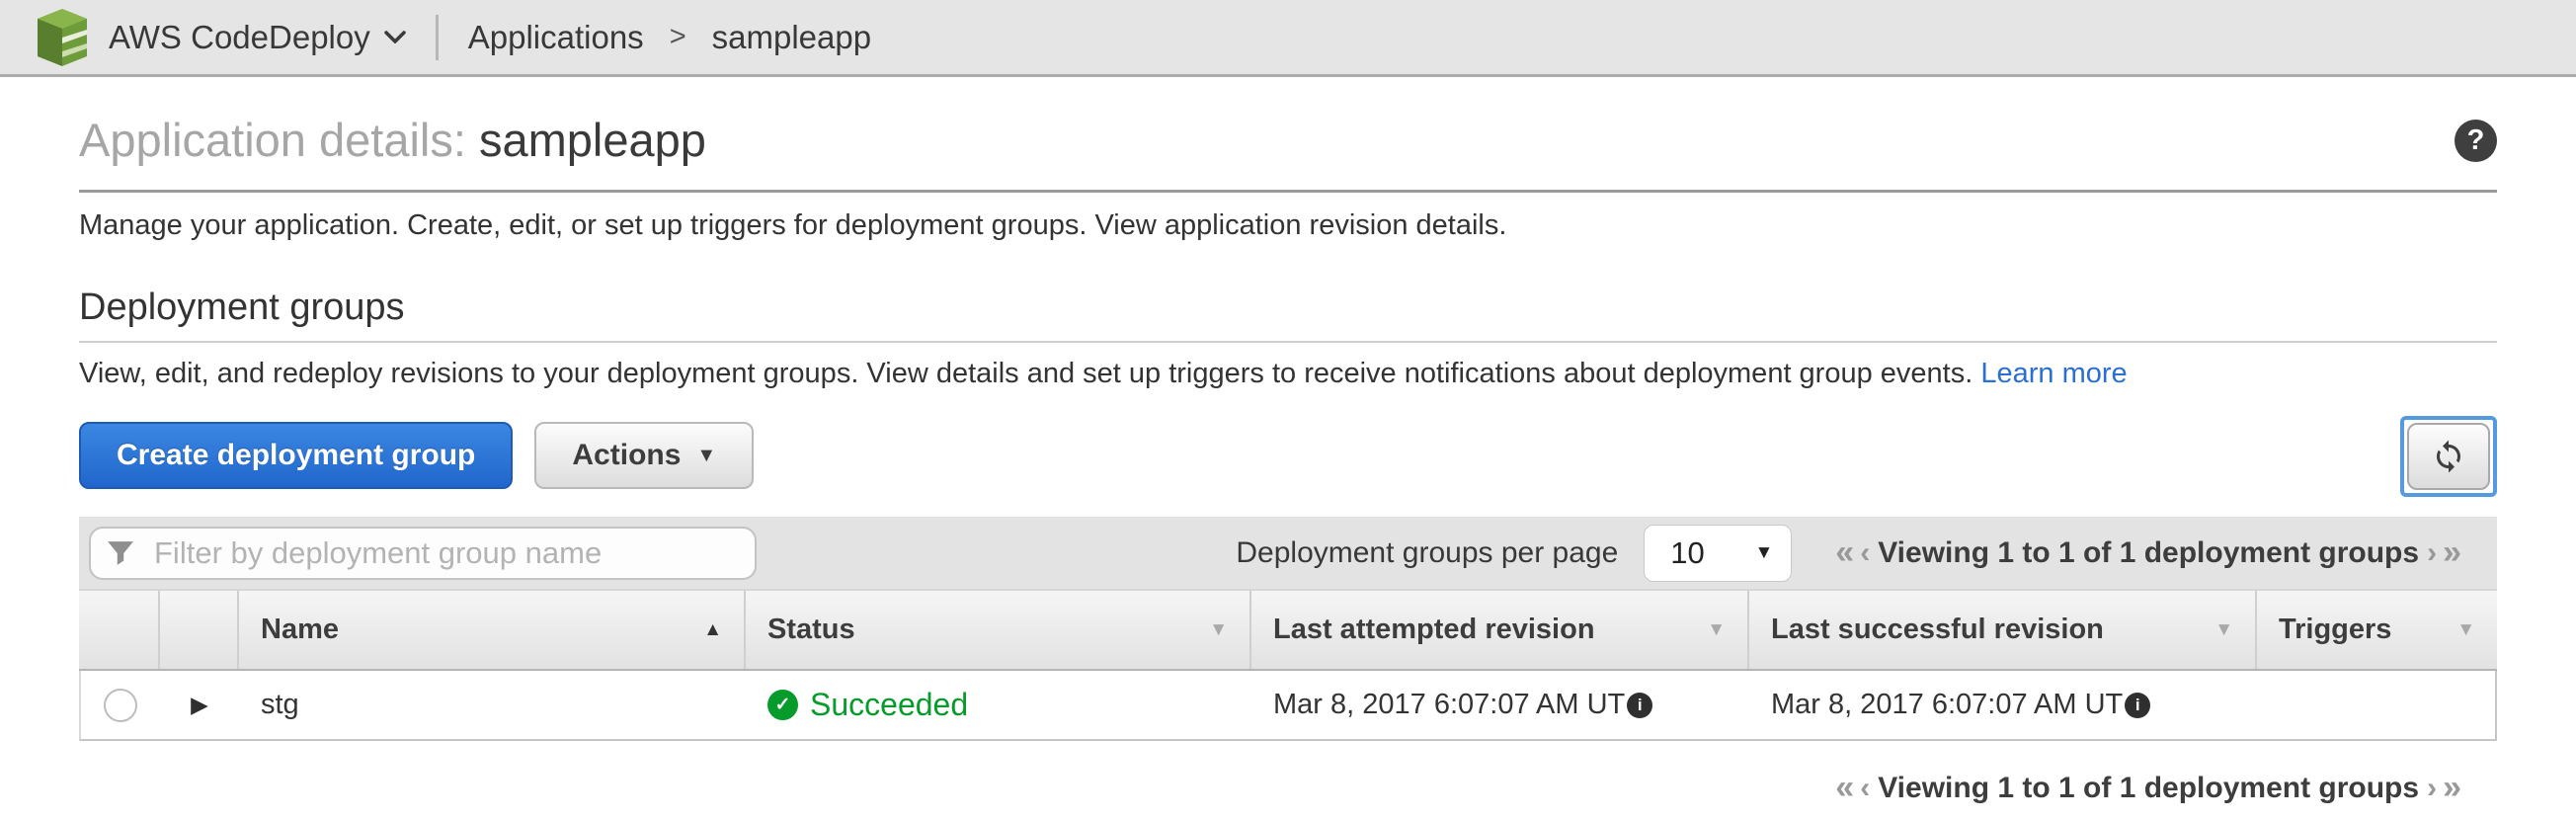  What do you see at coordinates (1218, 629) in the screenshot?
I see `status-column-caret-icon: ▼` at bounding box center [1218, 629].